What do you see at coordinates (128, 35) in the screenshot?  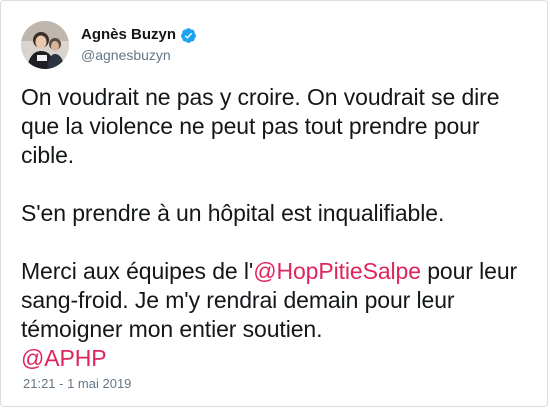 I see `author-display-name: Agnès Buzyn` at bounding box center [128, 35].